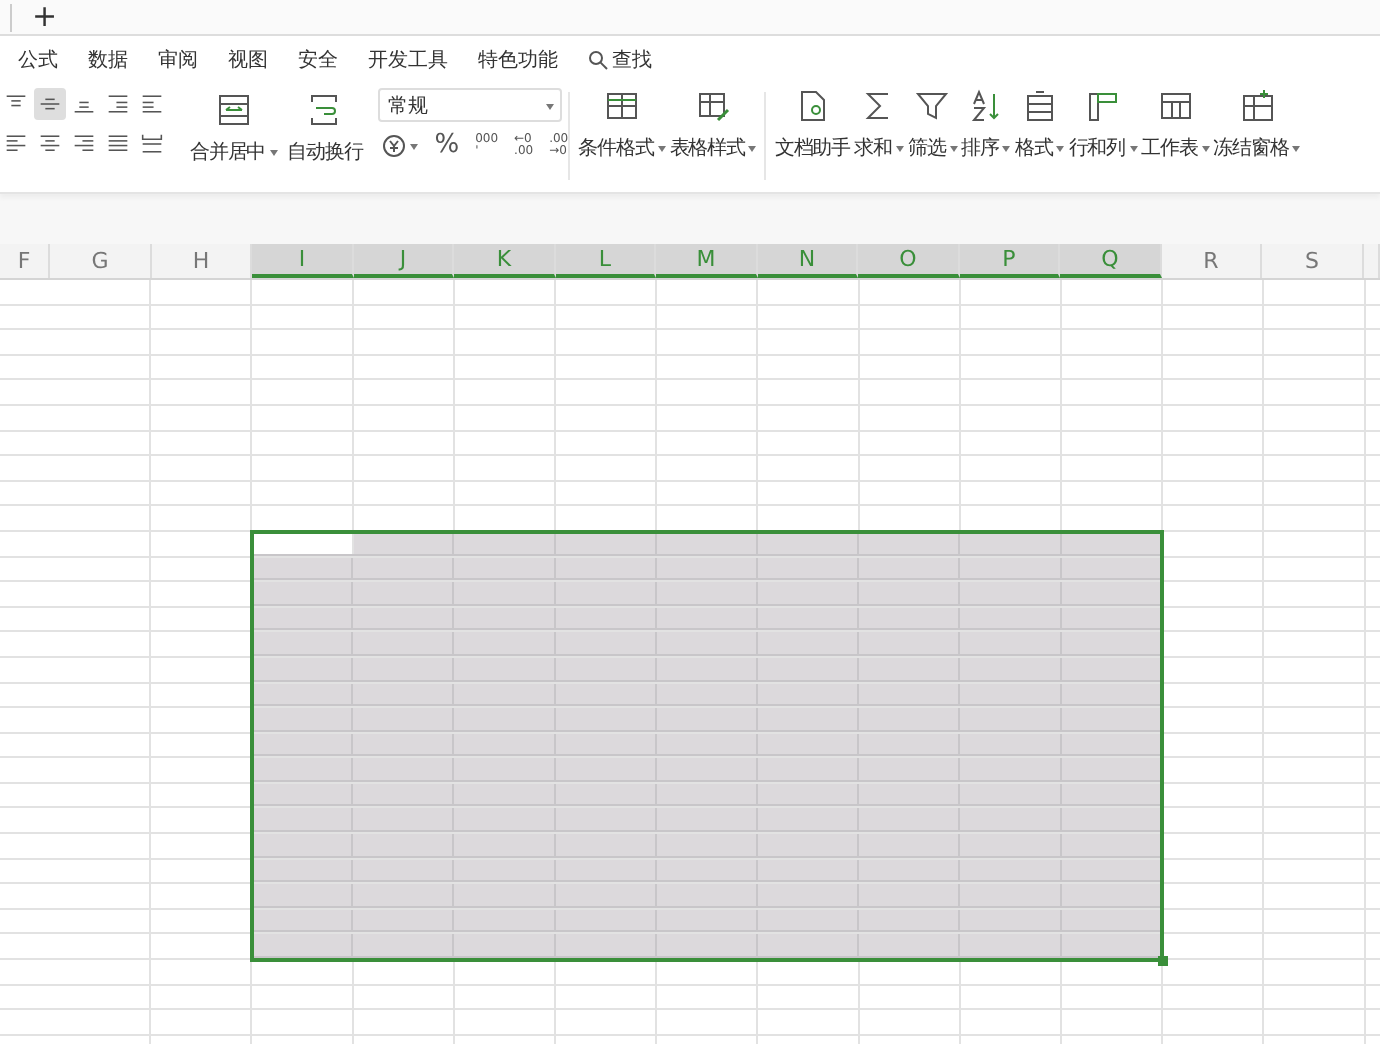 The height and width of the screenshot is (1044, 1380). What do you see at coordinates (713, 125) in the screenshot?
I see `ribbon-button: 表格样式` at bounding box center [713, 125].